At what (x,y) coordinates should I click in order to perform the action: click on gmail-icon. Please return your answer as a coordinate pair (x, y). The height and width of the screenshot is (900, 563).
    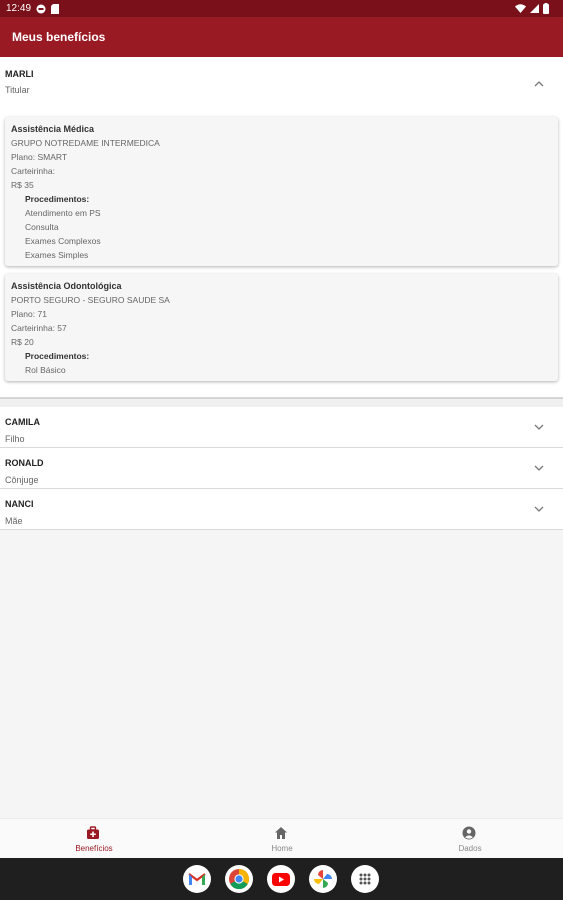
    Looking at the image, I should click on (197, 879).